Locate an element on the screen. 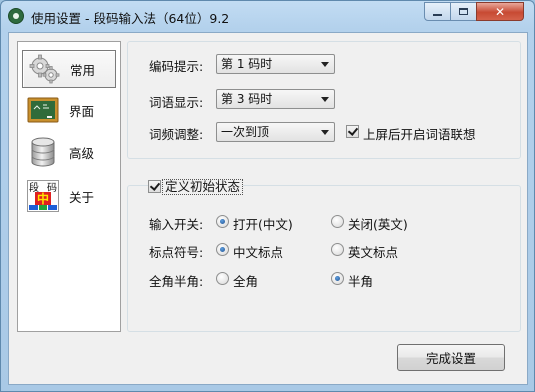  word-display-select: 第 3 码时 is located at coordinates (275, 99).